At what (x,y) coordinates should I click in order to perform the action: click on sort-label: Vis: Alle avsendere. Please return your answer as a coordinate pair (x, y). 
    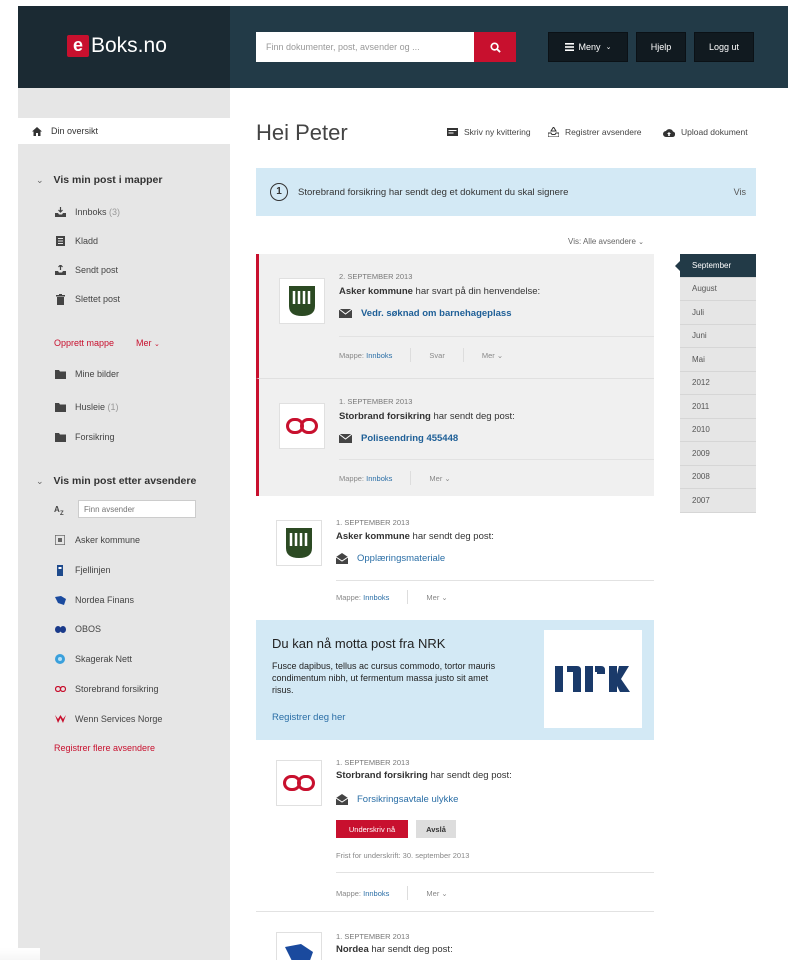
    Looking at the image, I should click on (602, 241).